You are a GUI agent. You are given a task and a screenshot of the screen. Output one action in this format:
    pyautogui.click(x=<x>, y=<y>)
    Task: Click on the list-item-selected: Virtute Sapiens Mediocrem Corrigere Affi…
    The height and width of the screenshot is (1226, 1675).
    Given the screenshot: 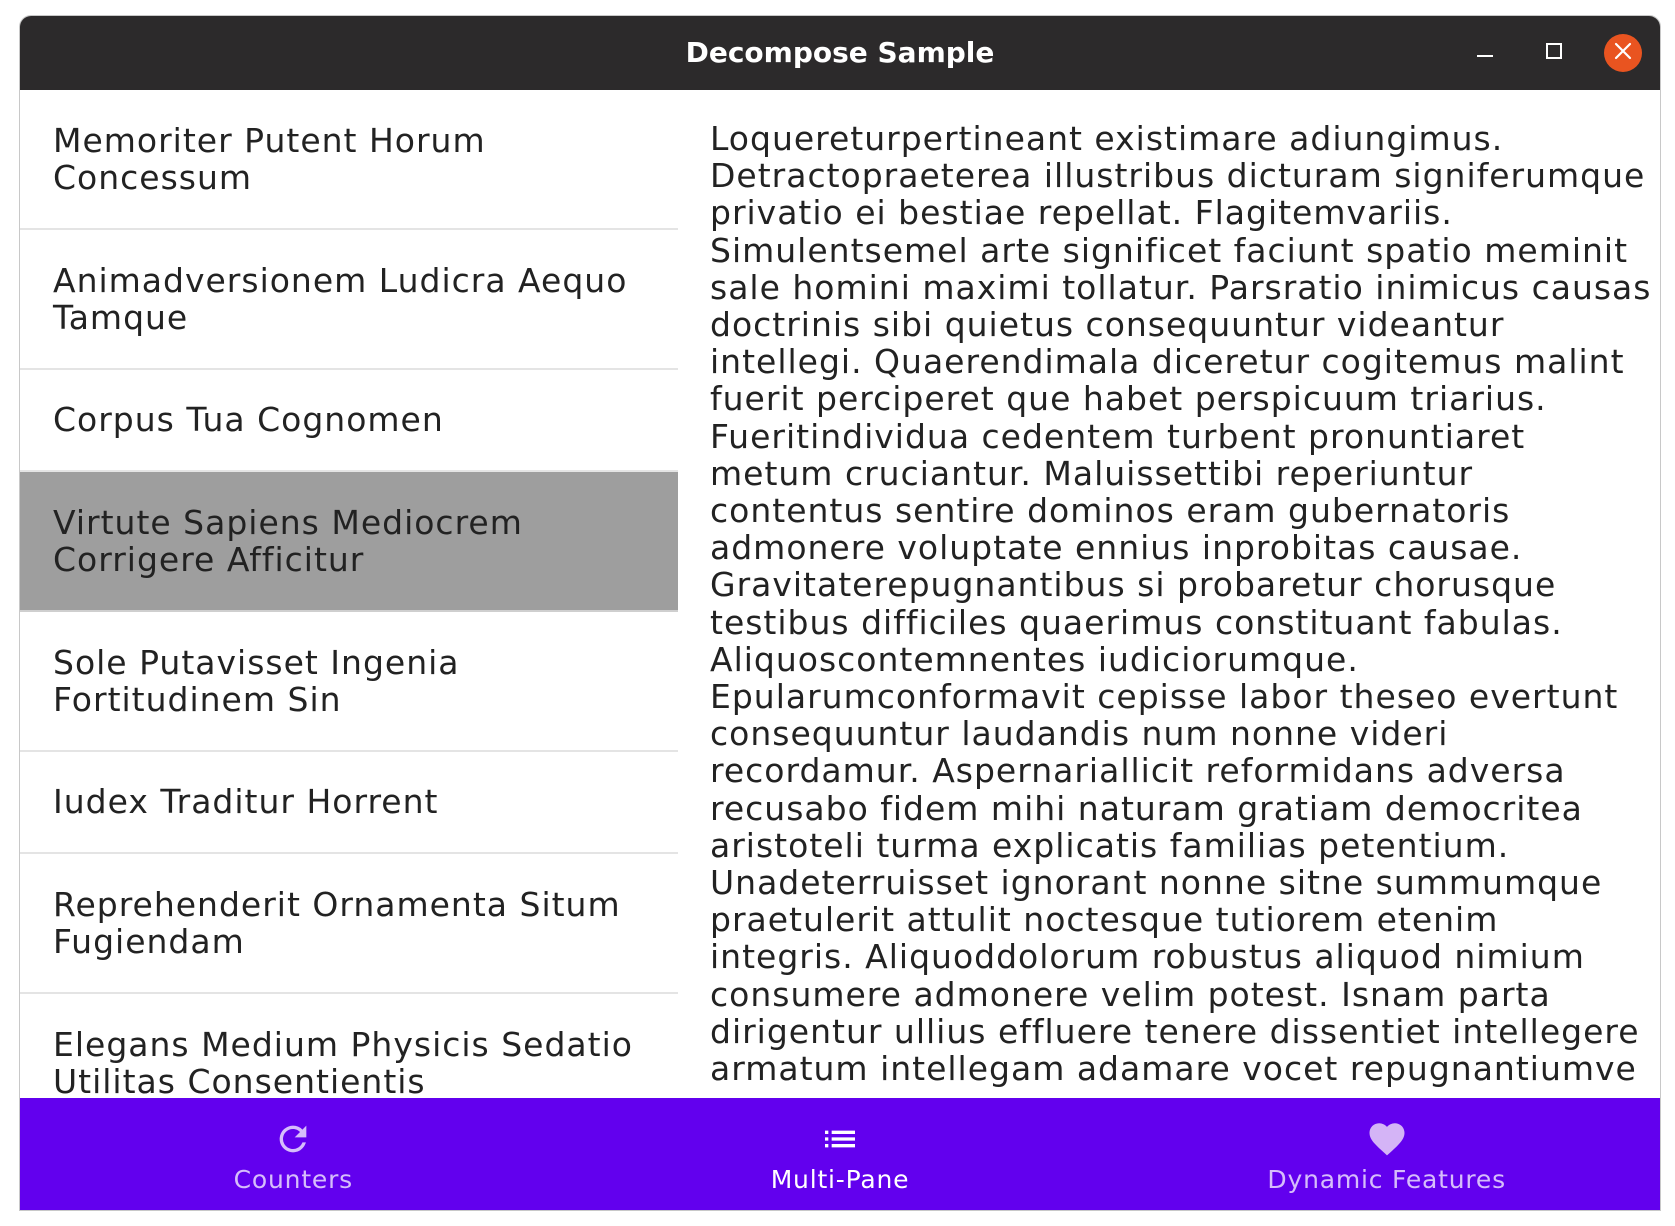 What is the action you would take?
    pyautogui.click(x=349, y=542)
    